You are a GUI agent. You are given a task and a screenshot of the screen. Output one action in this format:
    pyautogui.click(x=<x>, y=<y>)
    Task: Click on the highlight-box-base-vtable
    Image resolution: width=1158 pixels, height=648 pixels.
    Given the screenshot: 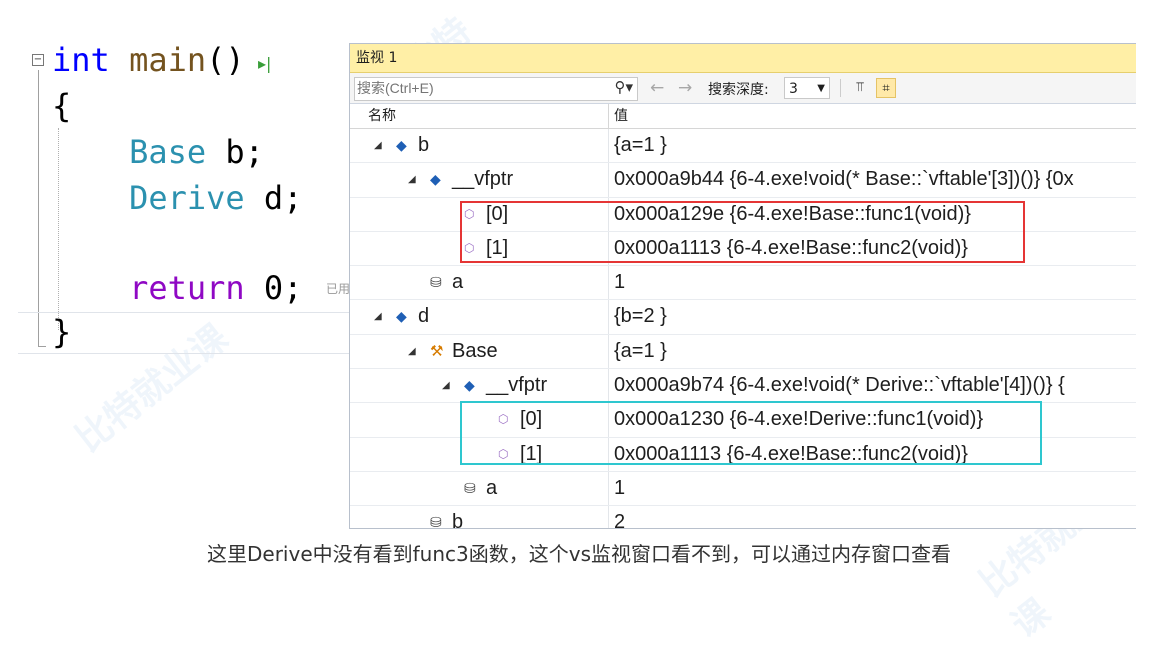 What is the action you would take?
    pyautogui.click(x=742, y=232)
    